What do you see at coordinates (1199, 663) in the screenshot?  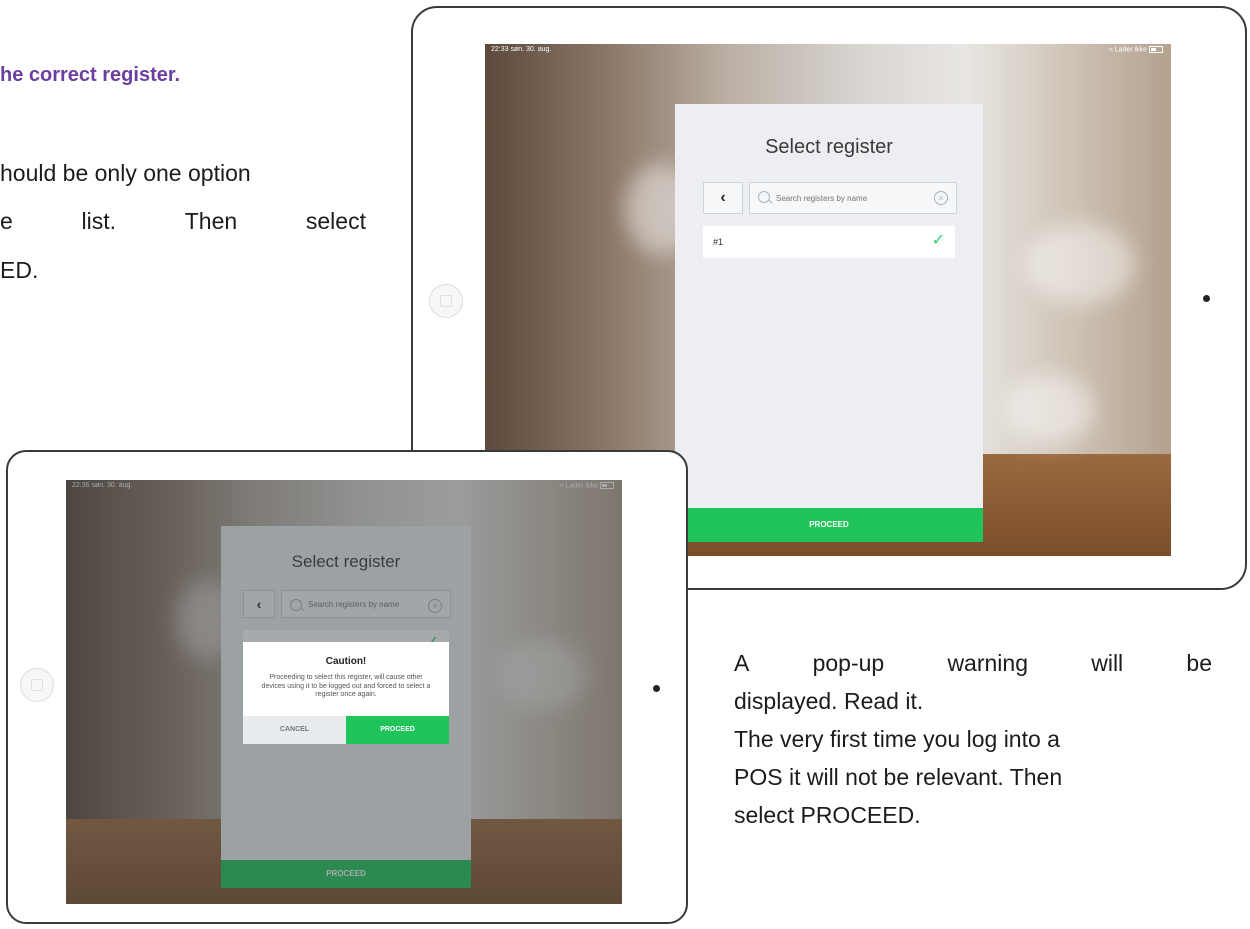 I see `word: be` at bounding box center [1199, 663].